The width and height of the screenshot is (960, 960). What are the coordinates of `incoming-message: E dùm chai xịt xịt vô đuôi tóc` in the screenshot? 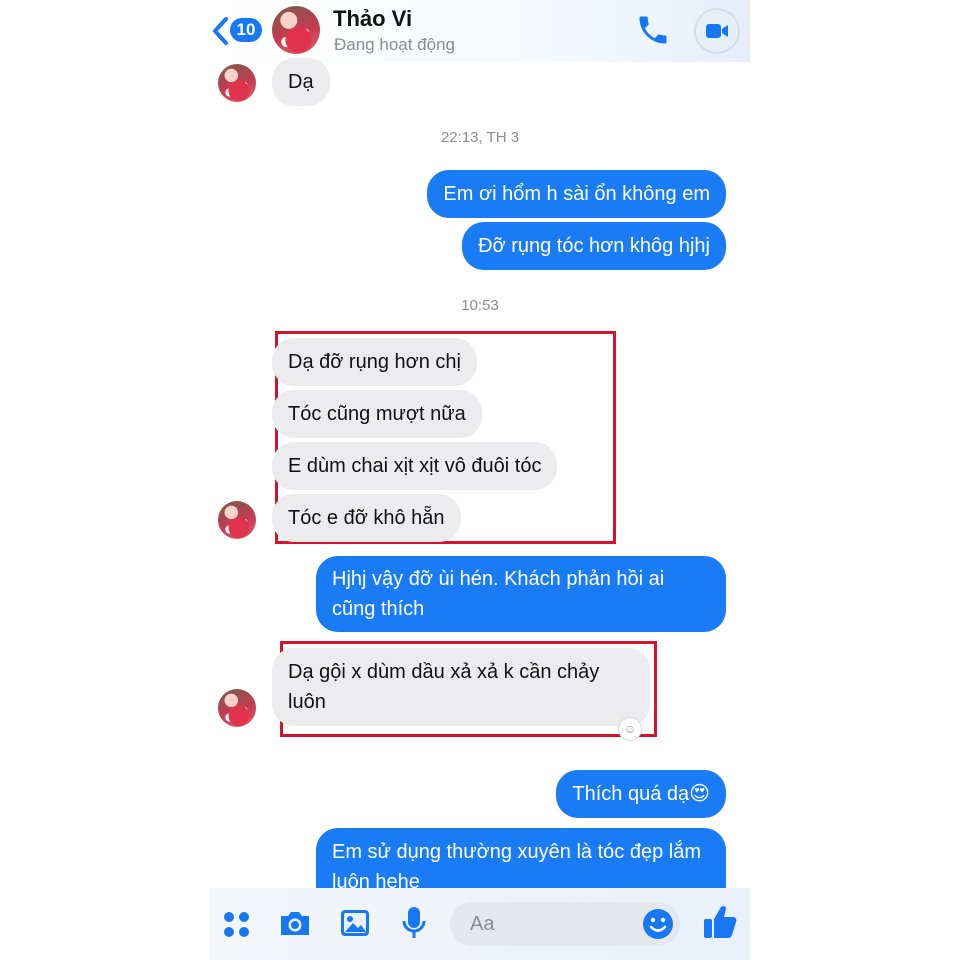 It's located at (415, 466).